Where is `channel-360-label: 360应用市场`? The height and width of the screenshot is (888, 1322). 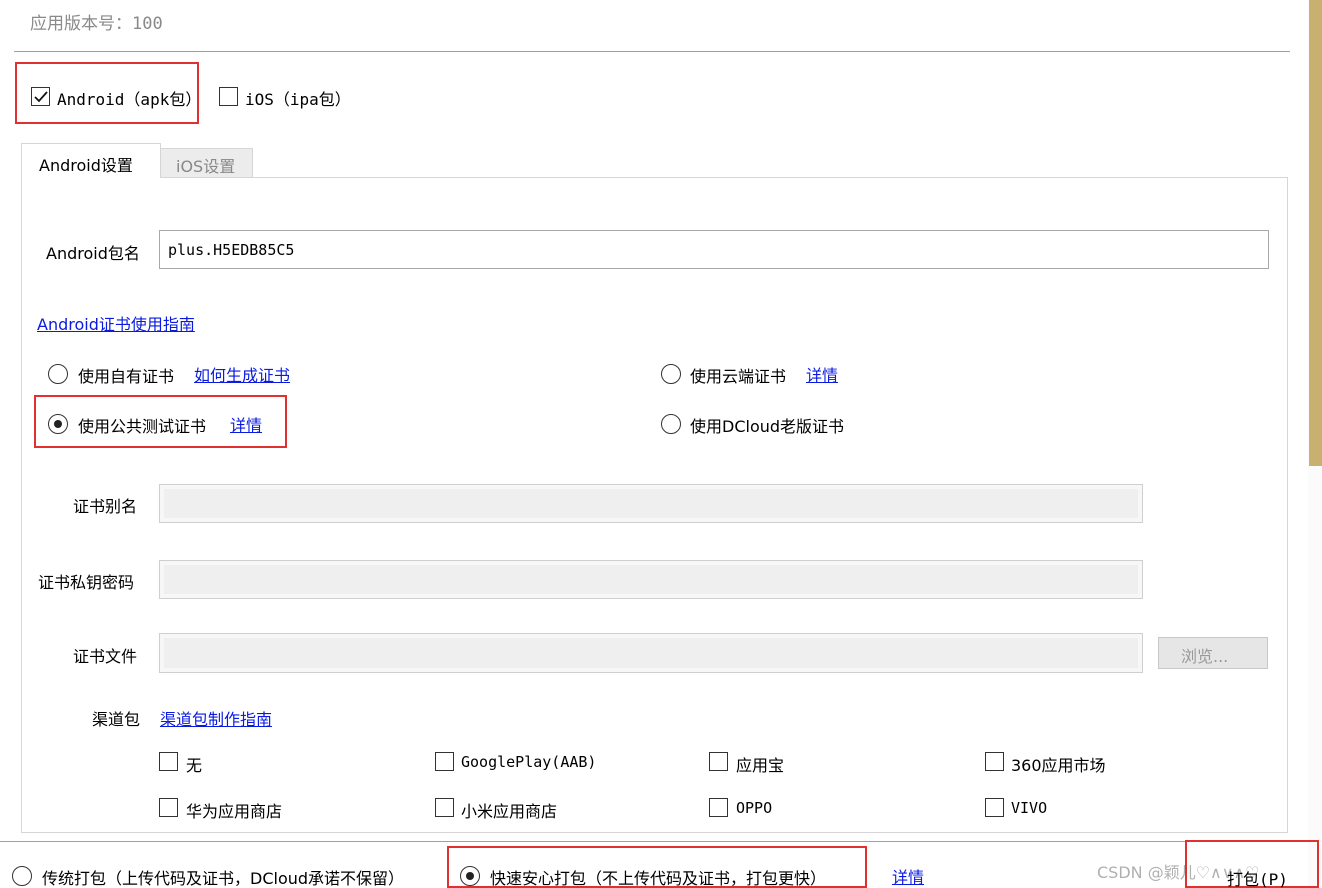 channel-360-label: 360应用市场 is located at coordinates (1058, 764).